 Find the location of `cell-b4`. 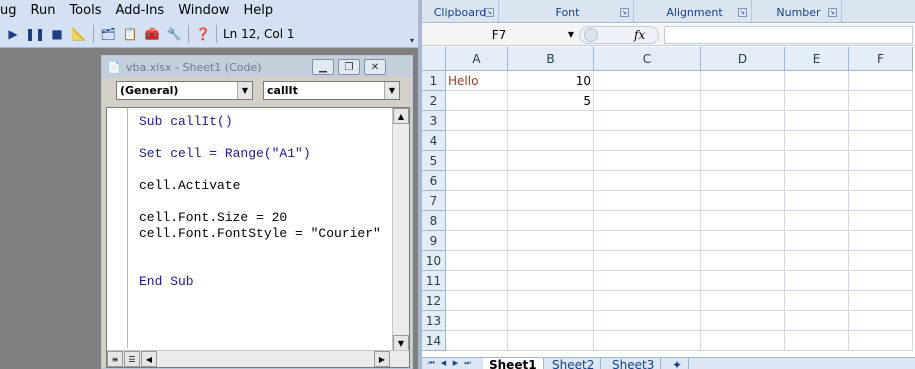

cell-b4 is located at coordinates (551, 141).